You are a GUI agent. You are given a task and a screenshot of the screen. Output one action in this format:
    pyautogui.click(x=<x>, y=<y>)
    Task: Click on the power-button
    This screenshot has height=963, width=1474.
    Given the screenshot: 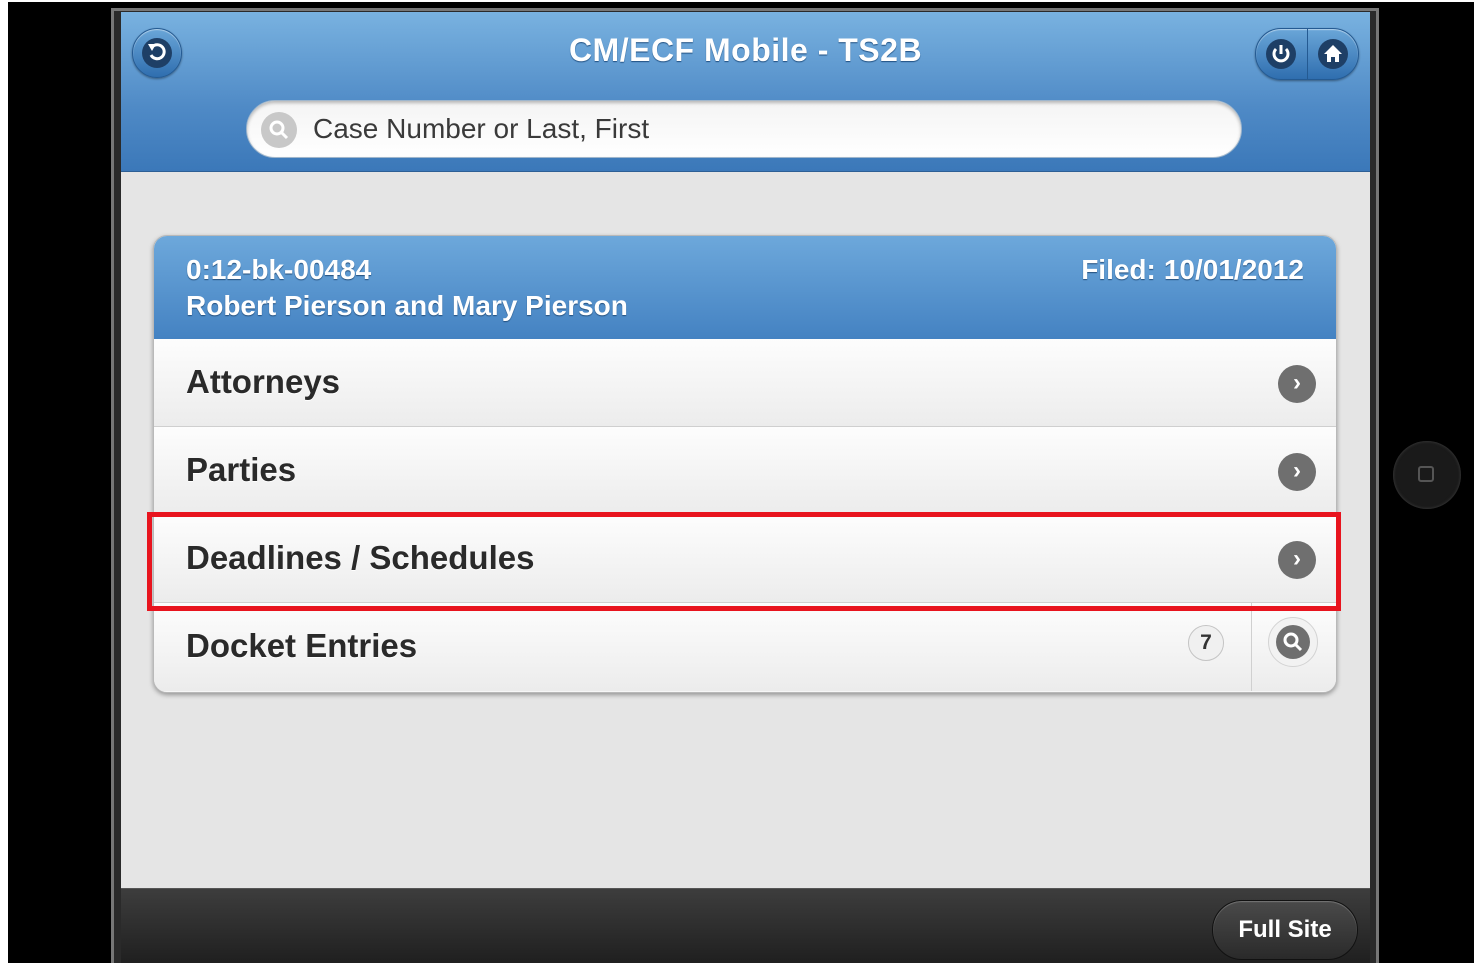 What is the action you would take?
    pyautogui.click(x=1281, y=54)
    